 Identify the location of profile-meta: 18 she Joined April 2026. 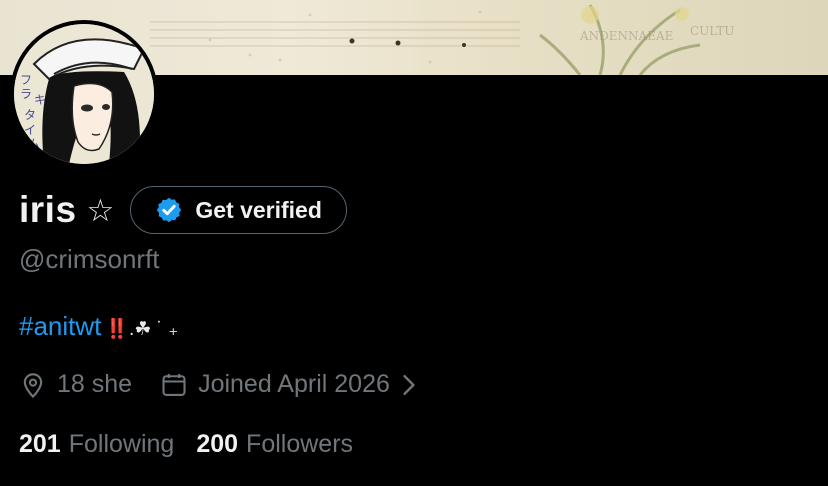
(218, 384).